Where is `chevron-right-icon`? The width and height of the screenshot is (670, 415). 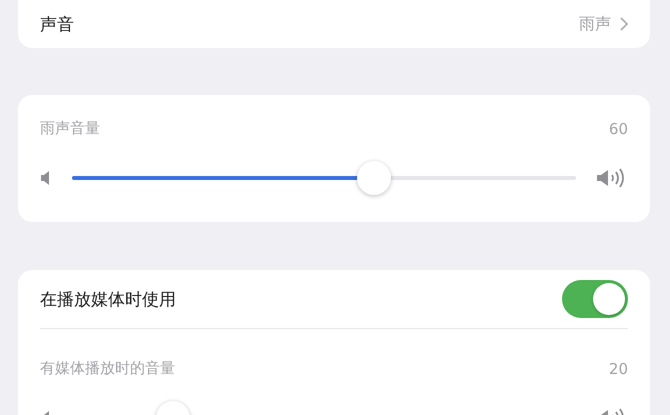
chevron-right-icon is located at coordinates (623, 24).